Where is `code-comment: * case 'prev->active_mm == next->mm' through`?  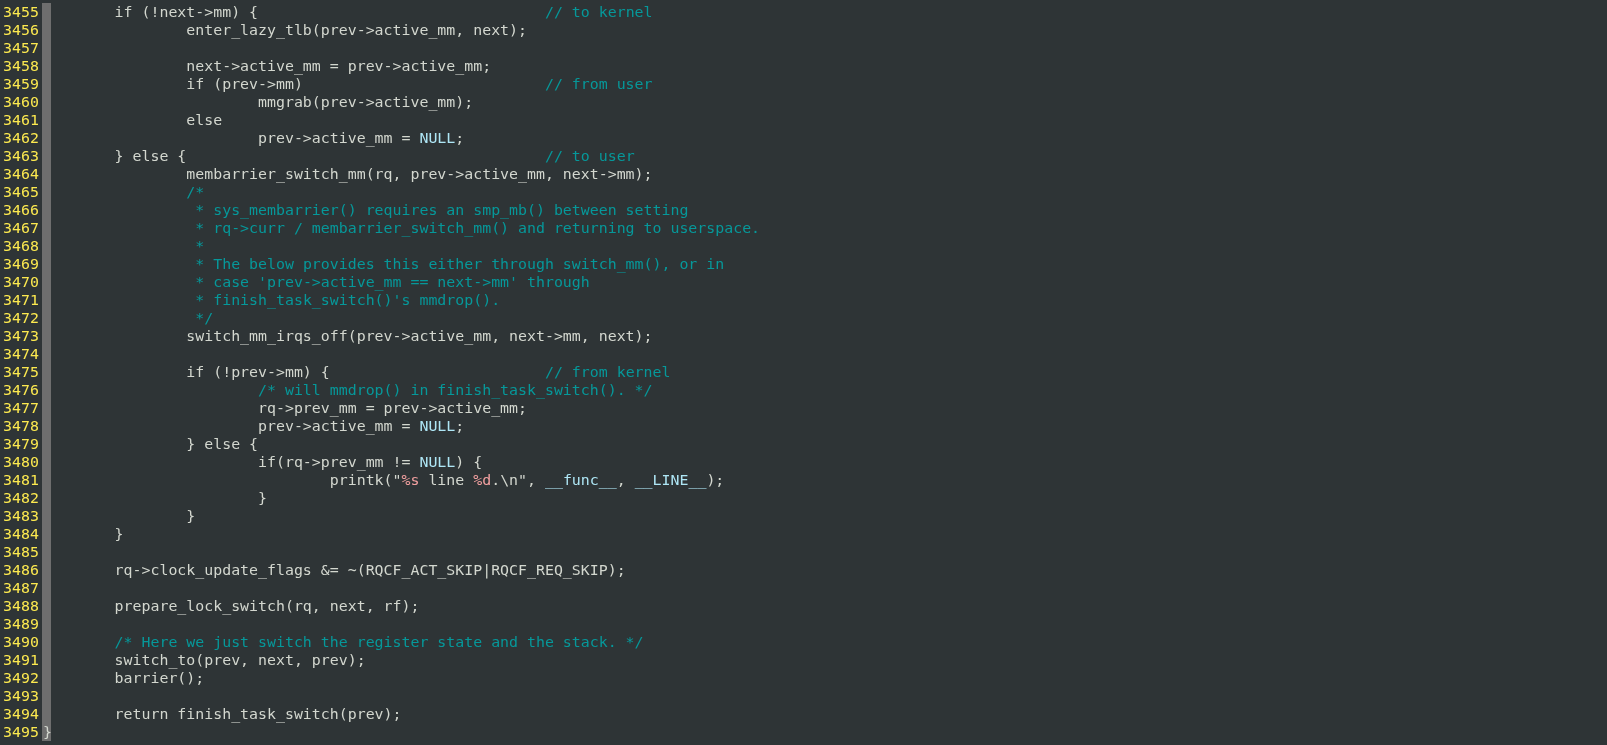 code-comment: * case 'prev->active_mm == next->mm' through is located at coordinates (392, 282).